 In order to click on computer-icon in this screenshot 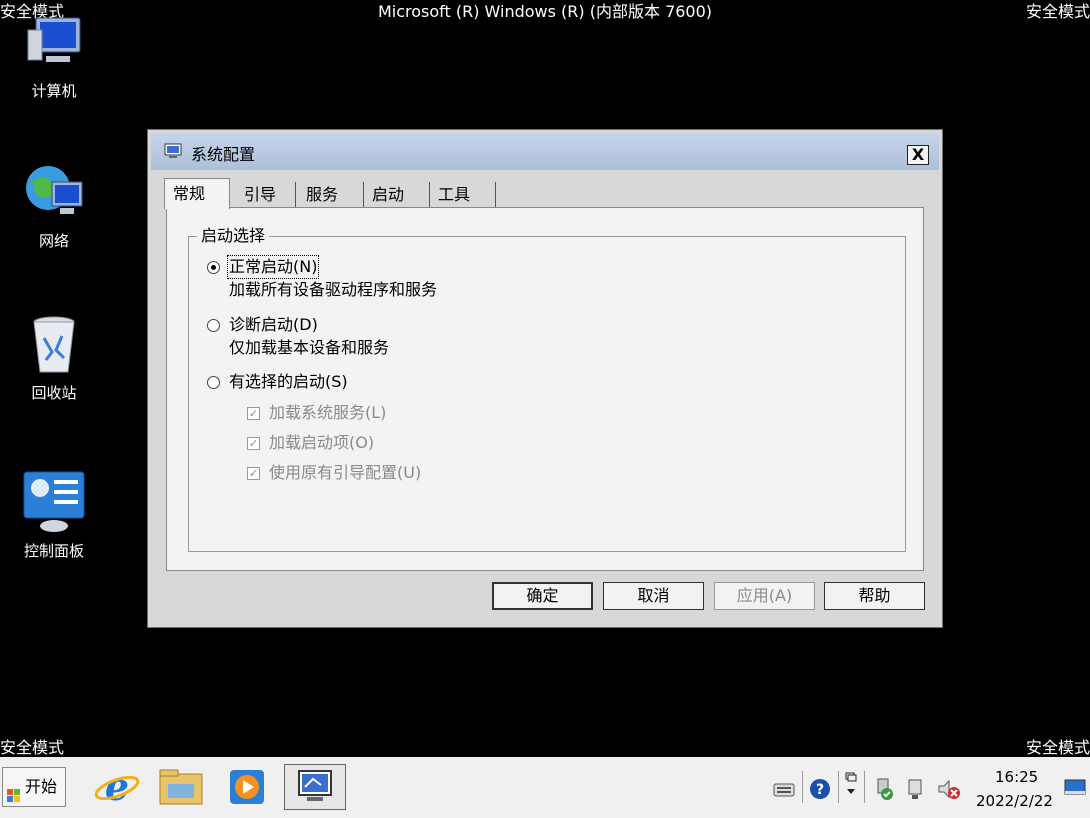, I will do `click(54, 42)`.